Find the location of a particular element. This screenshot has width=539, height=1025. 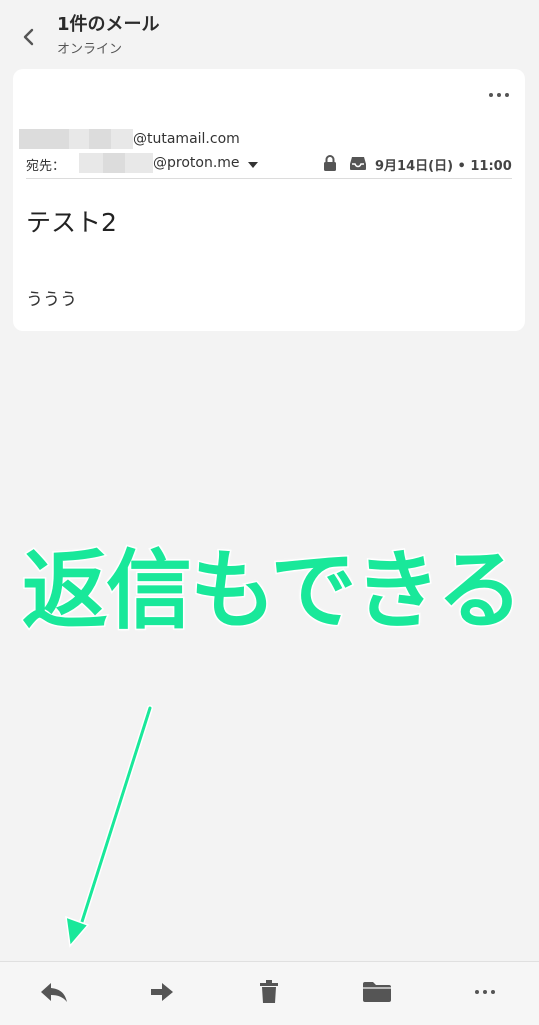

move-folder-button is located at coordinates (377, 992).